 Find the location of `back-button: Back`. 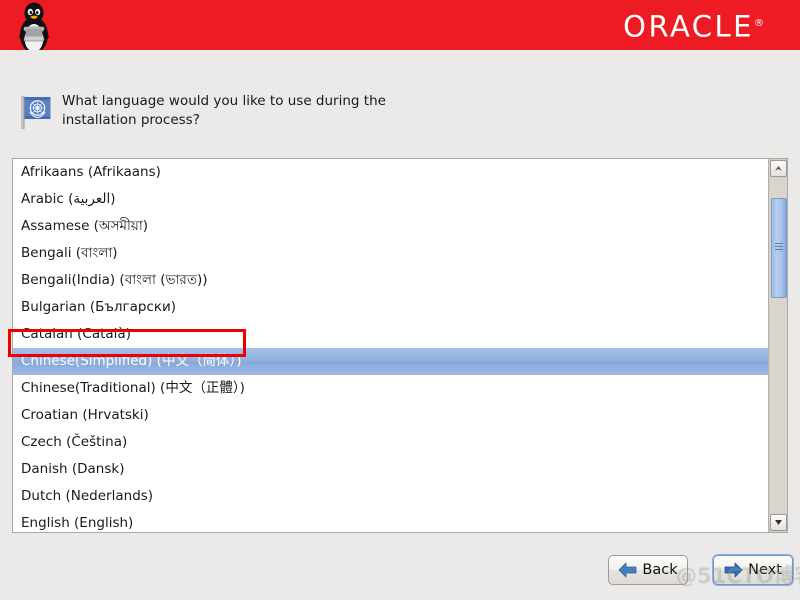

back-button: Back is located at coordinates (648, 570).